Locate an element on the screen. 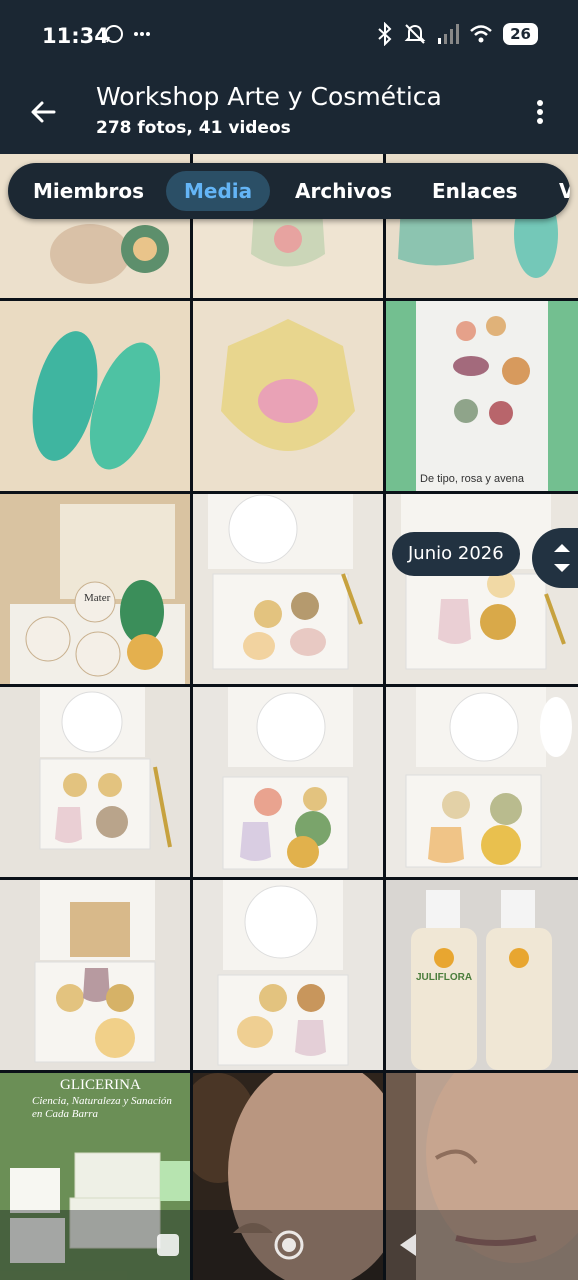 This screenshot has width=578, height=1280. battery-indicator: 26 is located at coordinates (520, 34).